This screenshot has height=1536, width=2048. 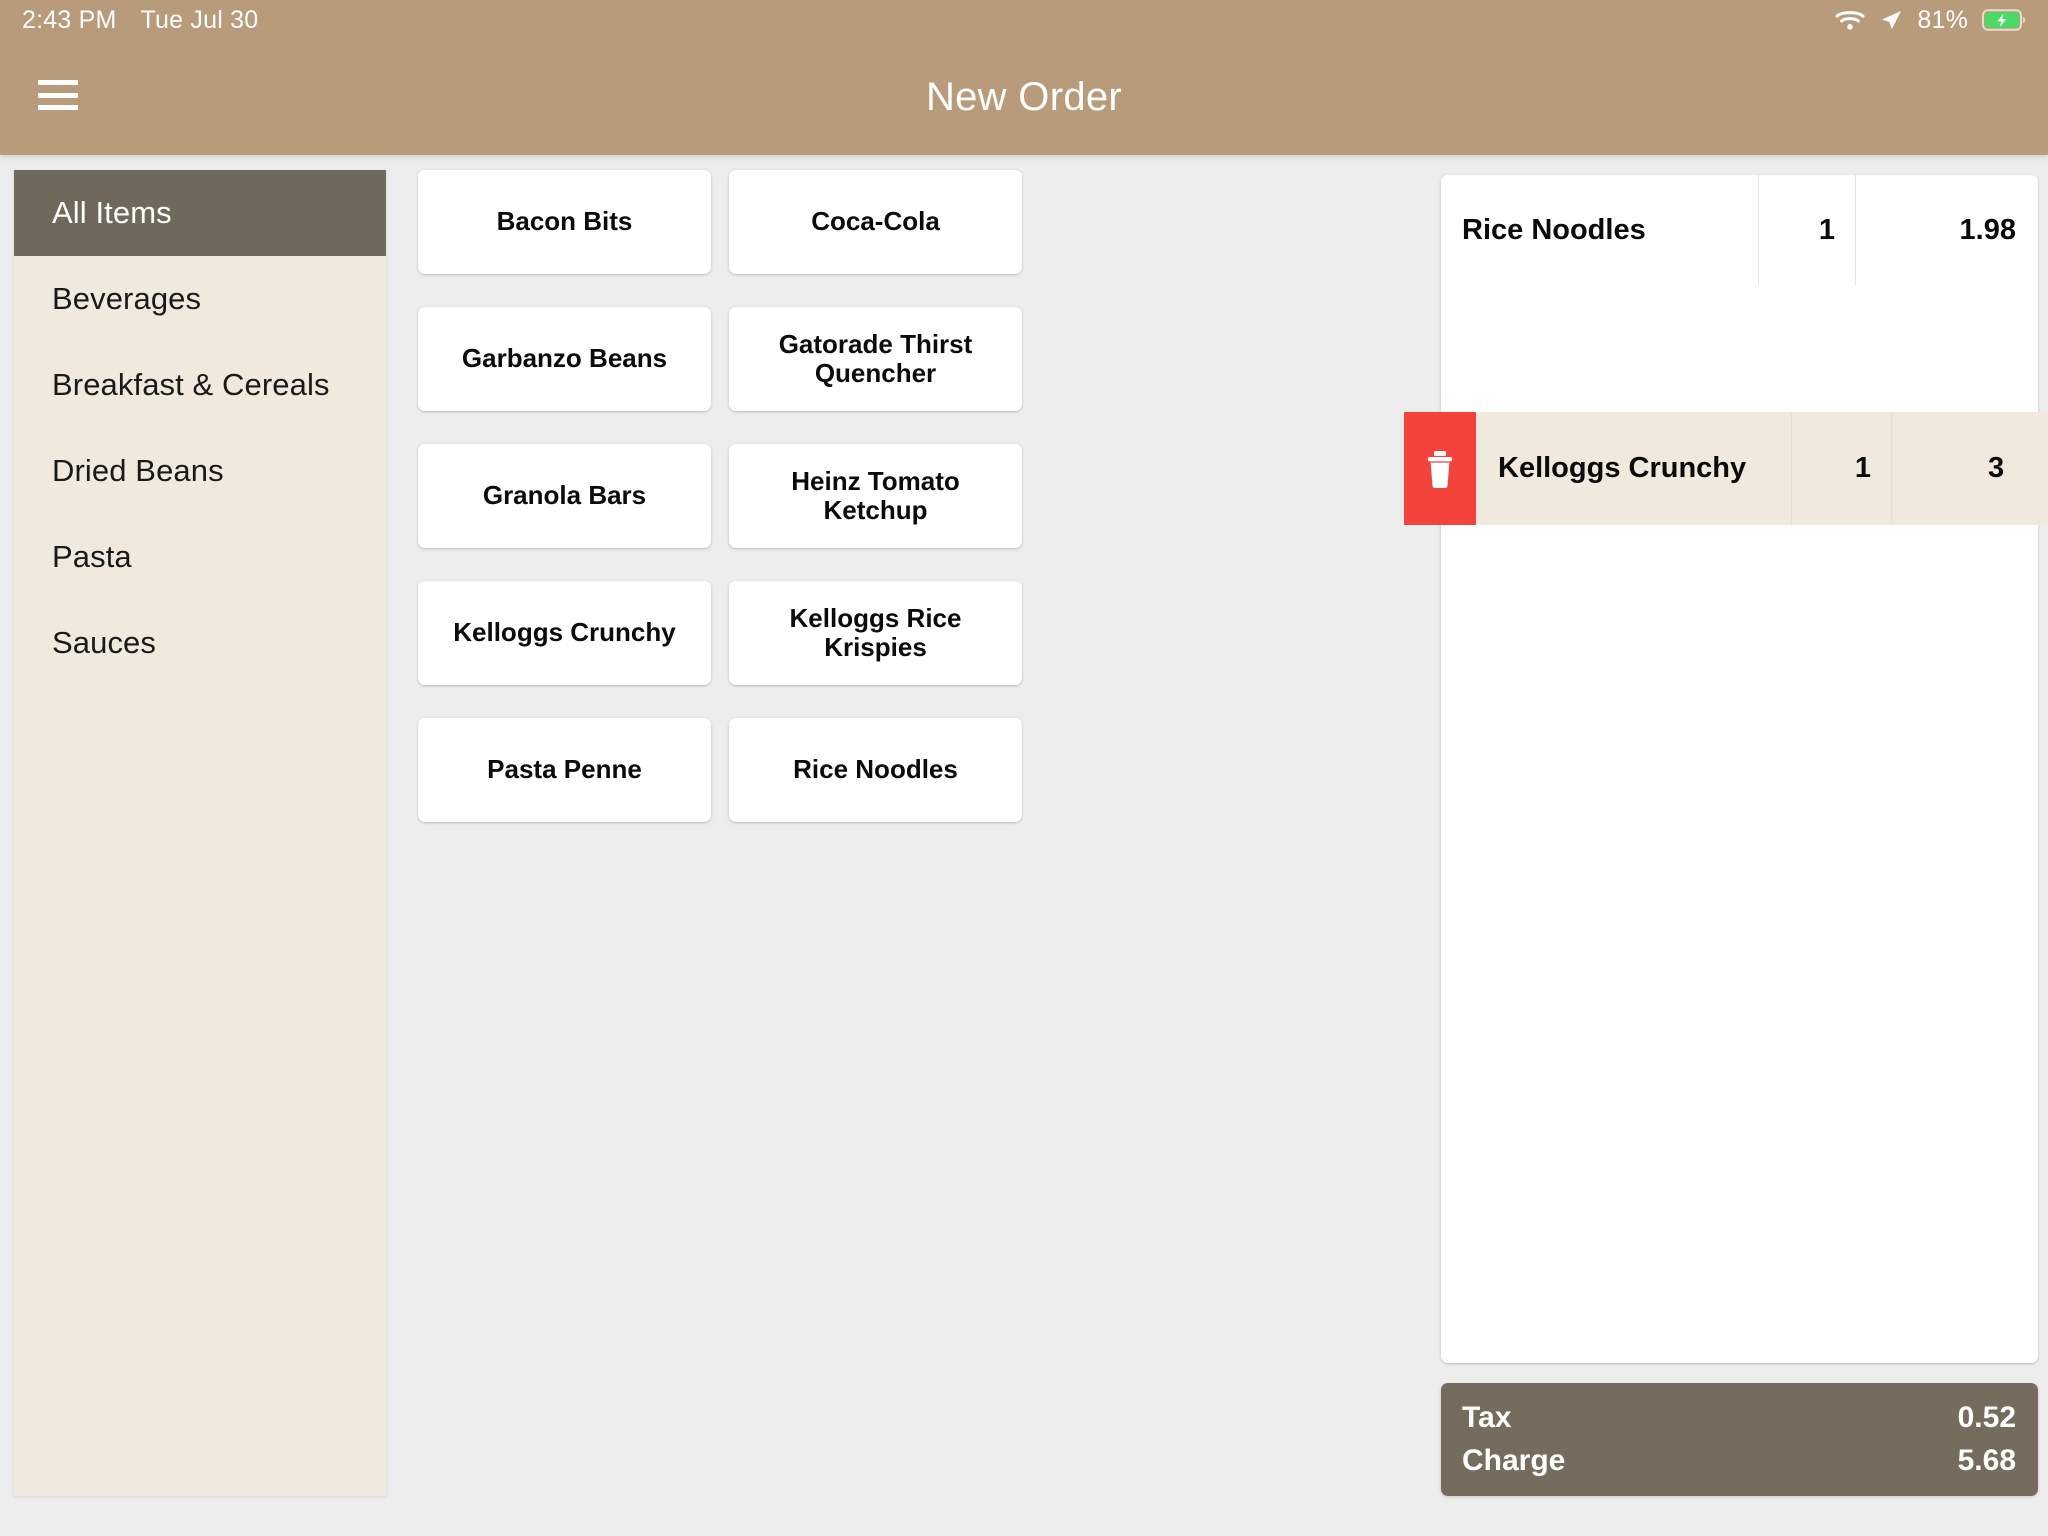 I want to click on status-bar: 2:43 PM Tue Jul 30 81%, so click(x=1024, y=20).